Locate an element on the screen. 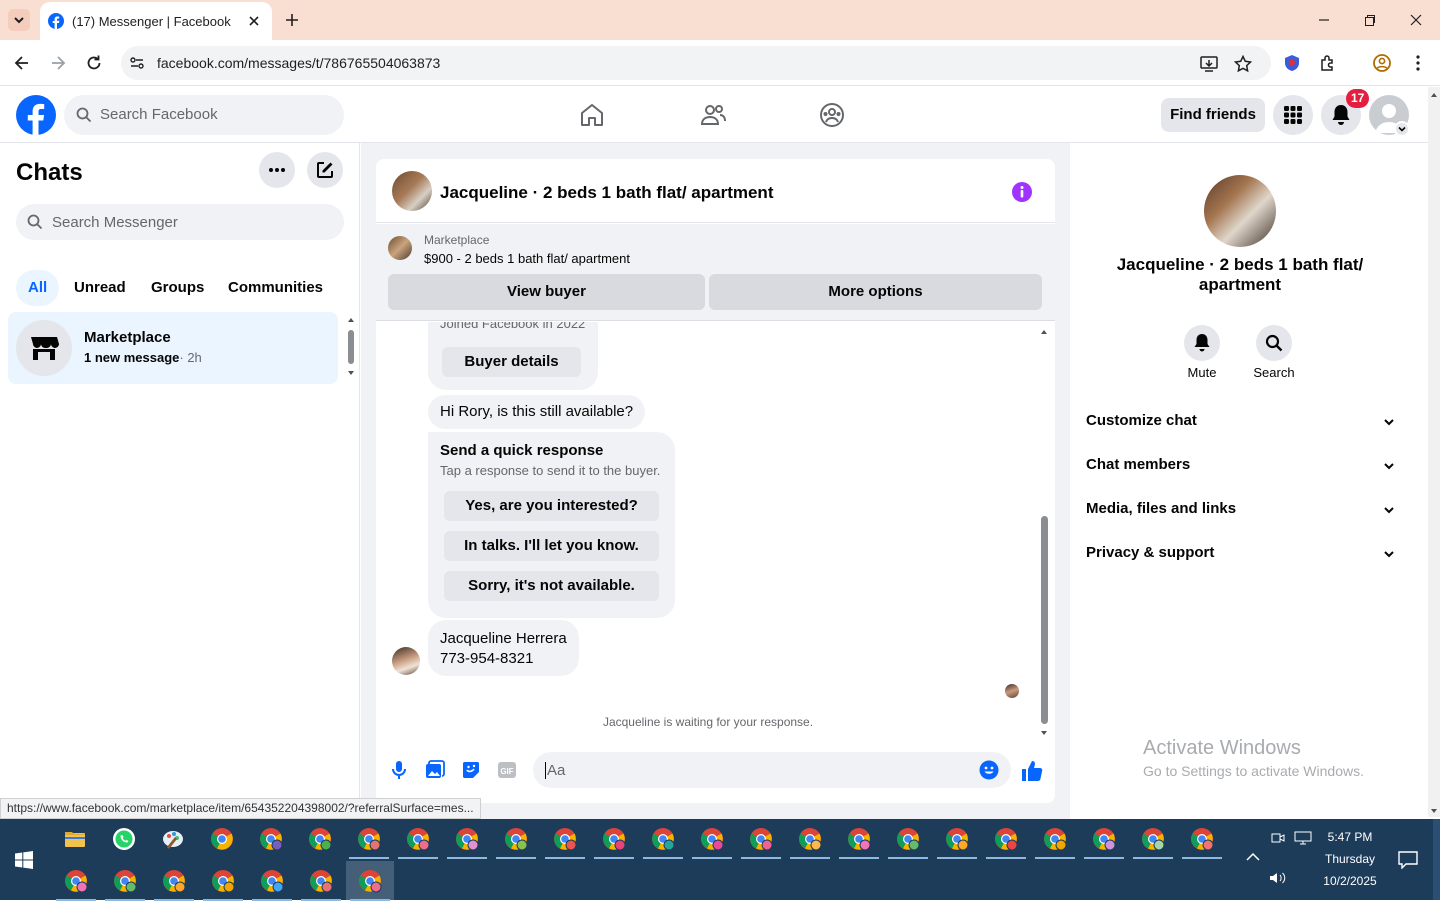  filter-groups: Groups is located at coordinates (177, 288).